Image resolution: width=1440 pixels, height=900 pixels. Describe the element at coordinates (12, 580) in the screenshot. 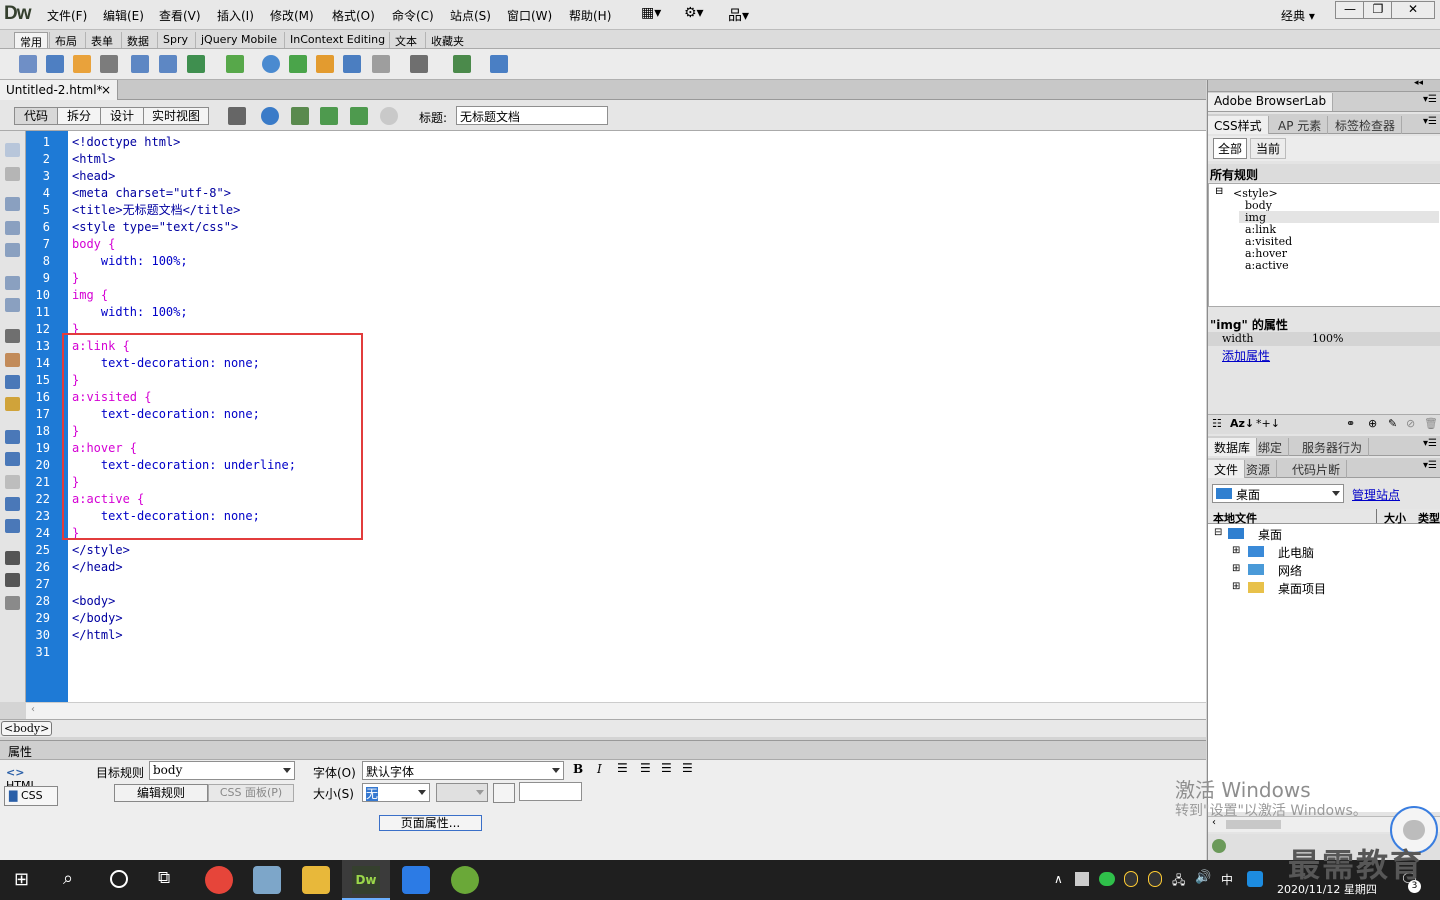

I see `outdent-icon` at that location.